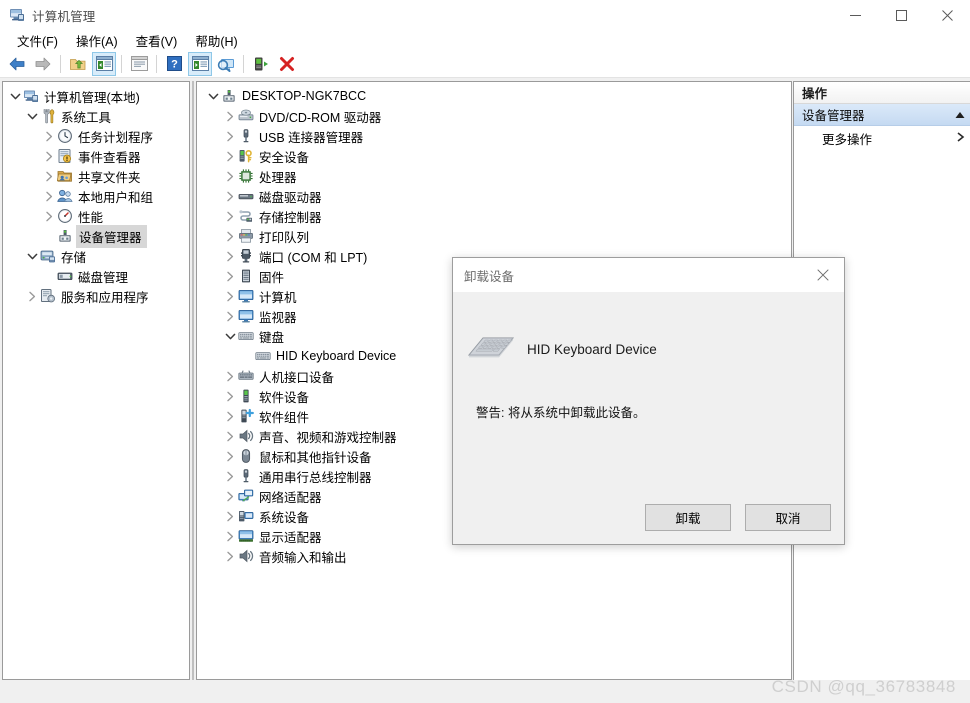 The height and width of the screenshot is (703, 970). What do you see at coordinates (96, 276) in the screenshot?
I see `tree-item-disk-management-icon: 磁盘管理` at bounding box center [96, 276].